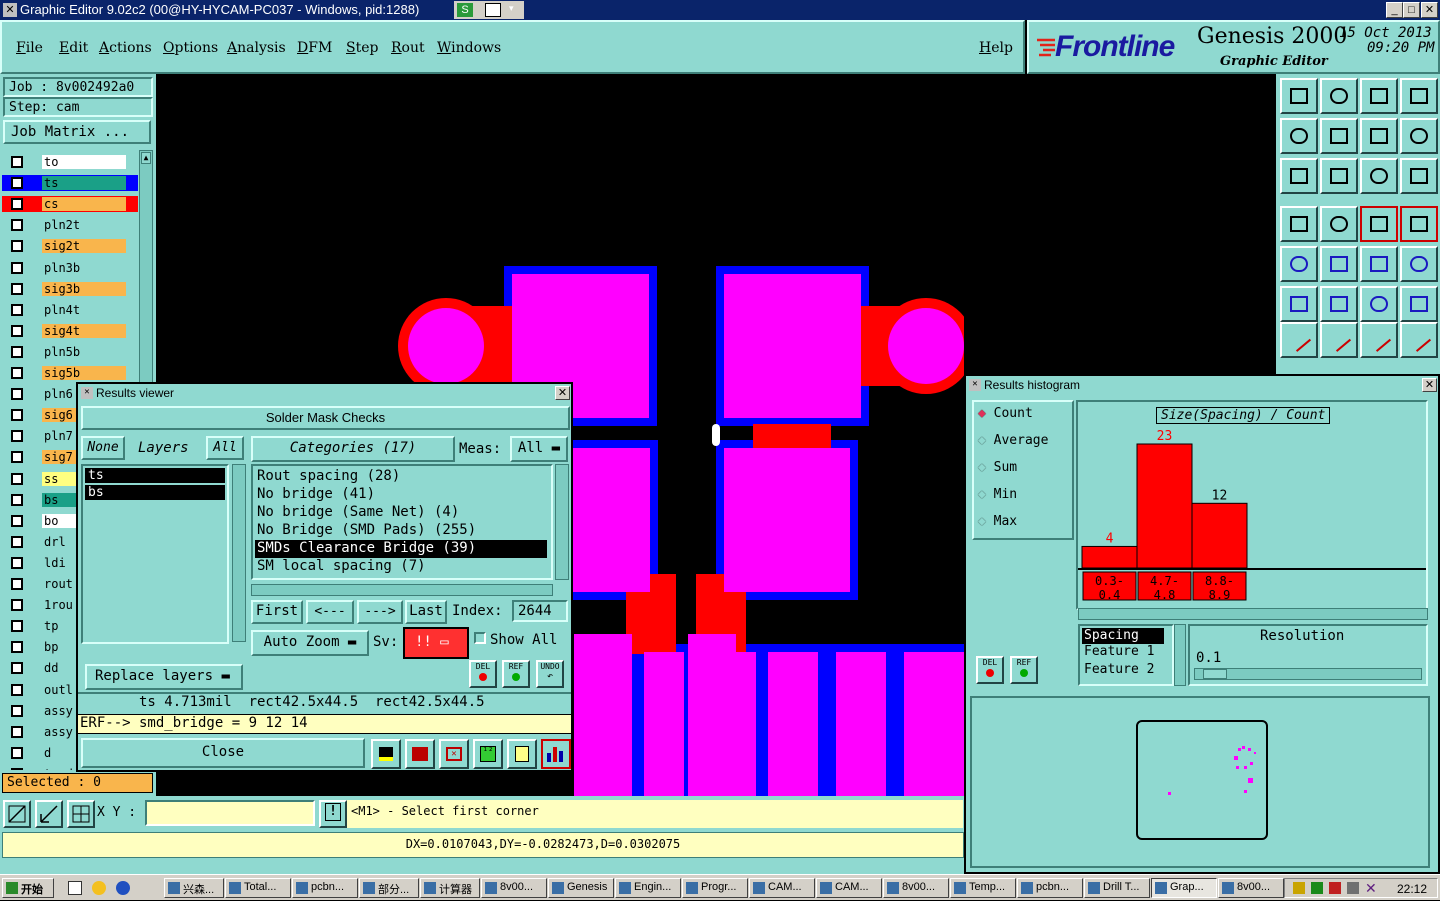  I want to click on close-button: ✕, so click(1429, 10).